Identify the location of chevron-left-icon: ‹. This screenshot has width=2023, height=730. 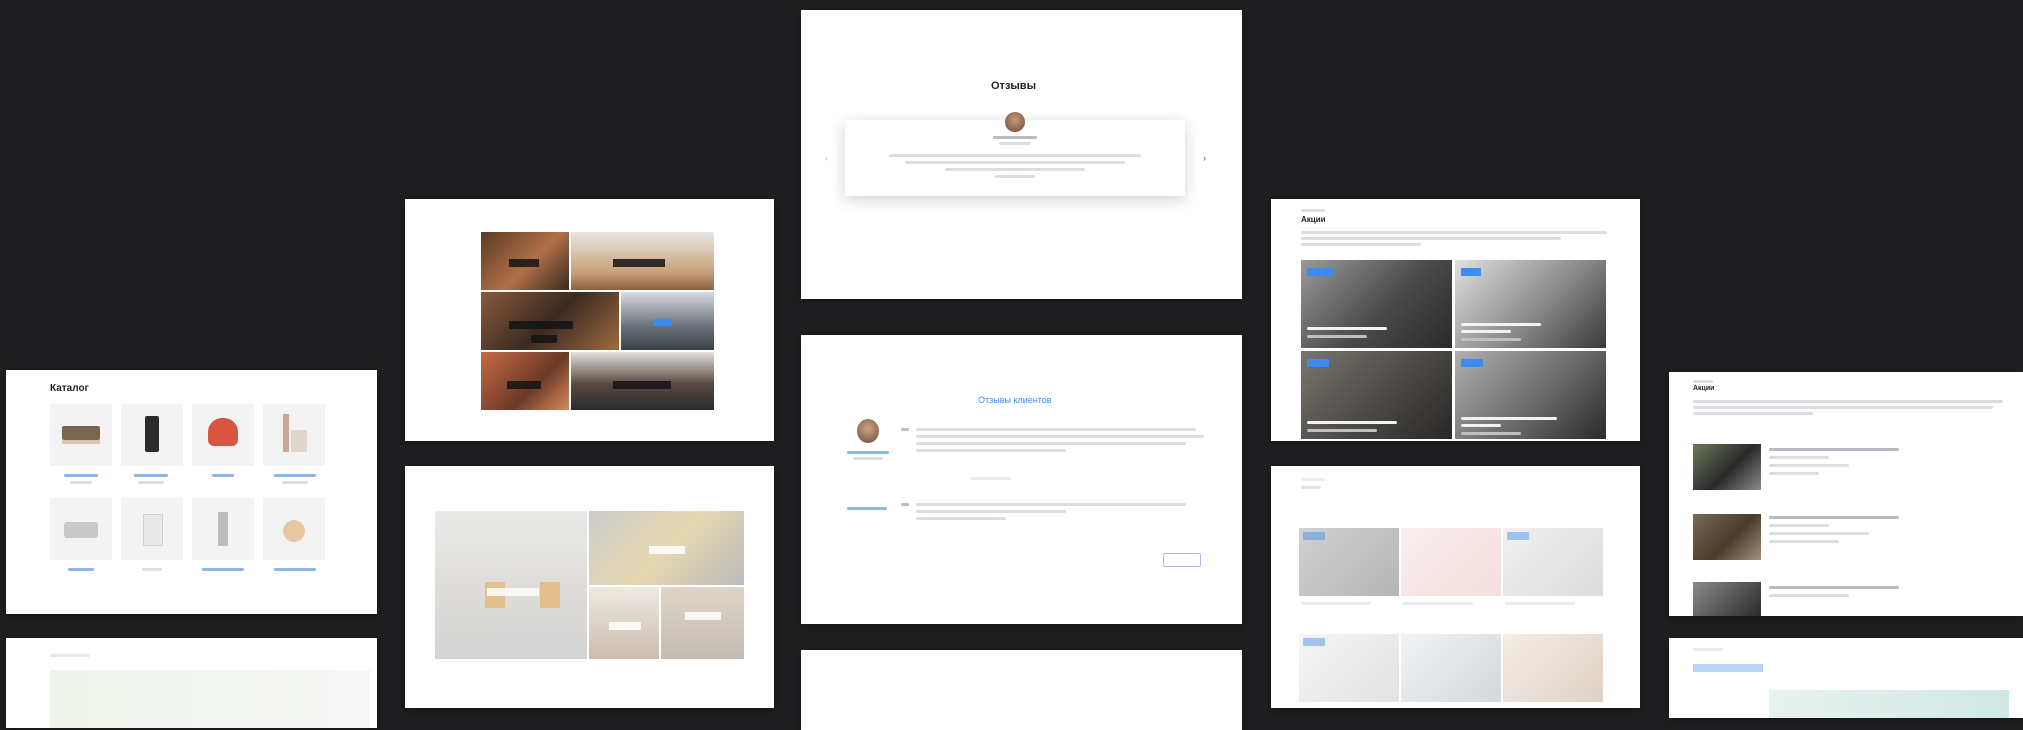
(829, 158).